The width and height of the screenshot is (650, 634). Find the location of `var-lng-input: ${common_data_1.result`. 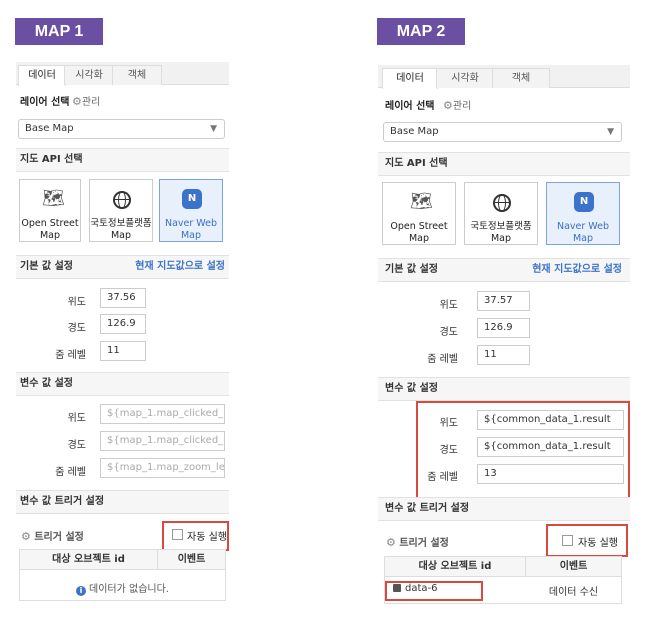

var-lng-input: ${common_data_1.result is located at coordinates (550, 447).